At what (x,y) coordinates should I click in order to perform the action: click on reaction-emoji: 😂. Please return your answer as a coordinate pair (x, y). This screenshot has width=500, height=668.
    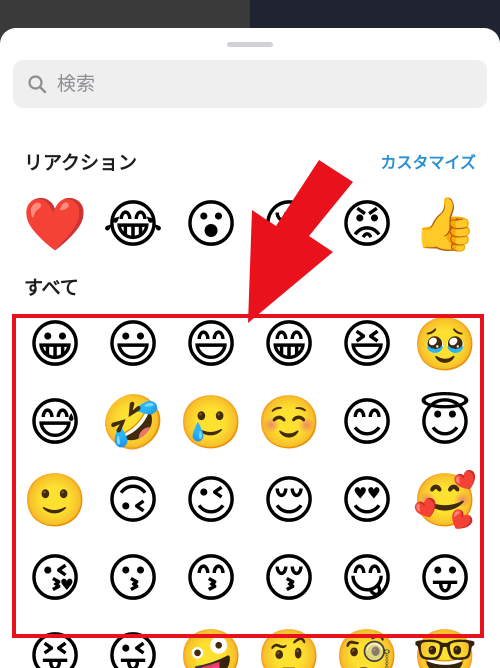
    Looking at the image, I should click on (133, 225).